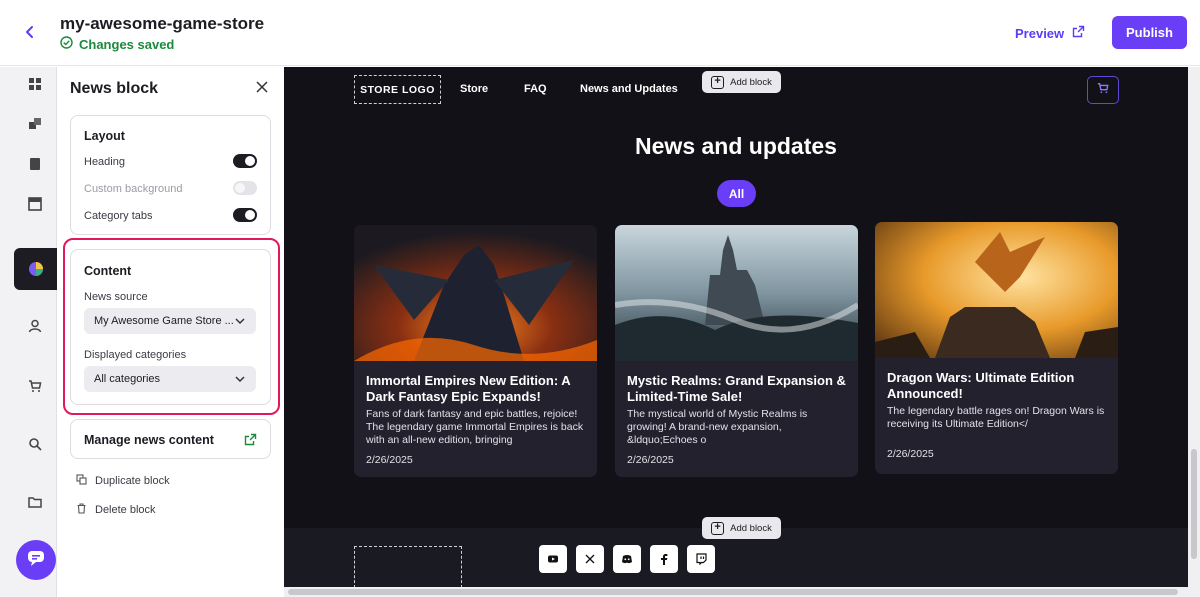 This screenshot has width=1200, height=597. What do you see at coordinates (474, 89) in the screenshot?
I see `nav-store: Store` at bounding box center [474, 89].